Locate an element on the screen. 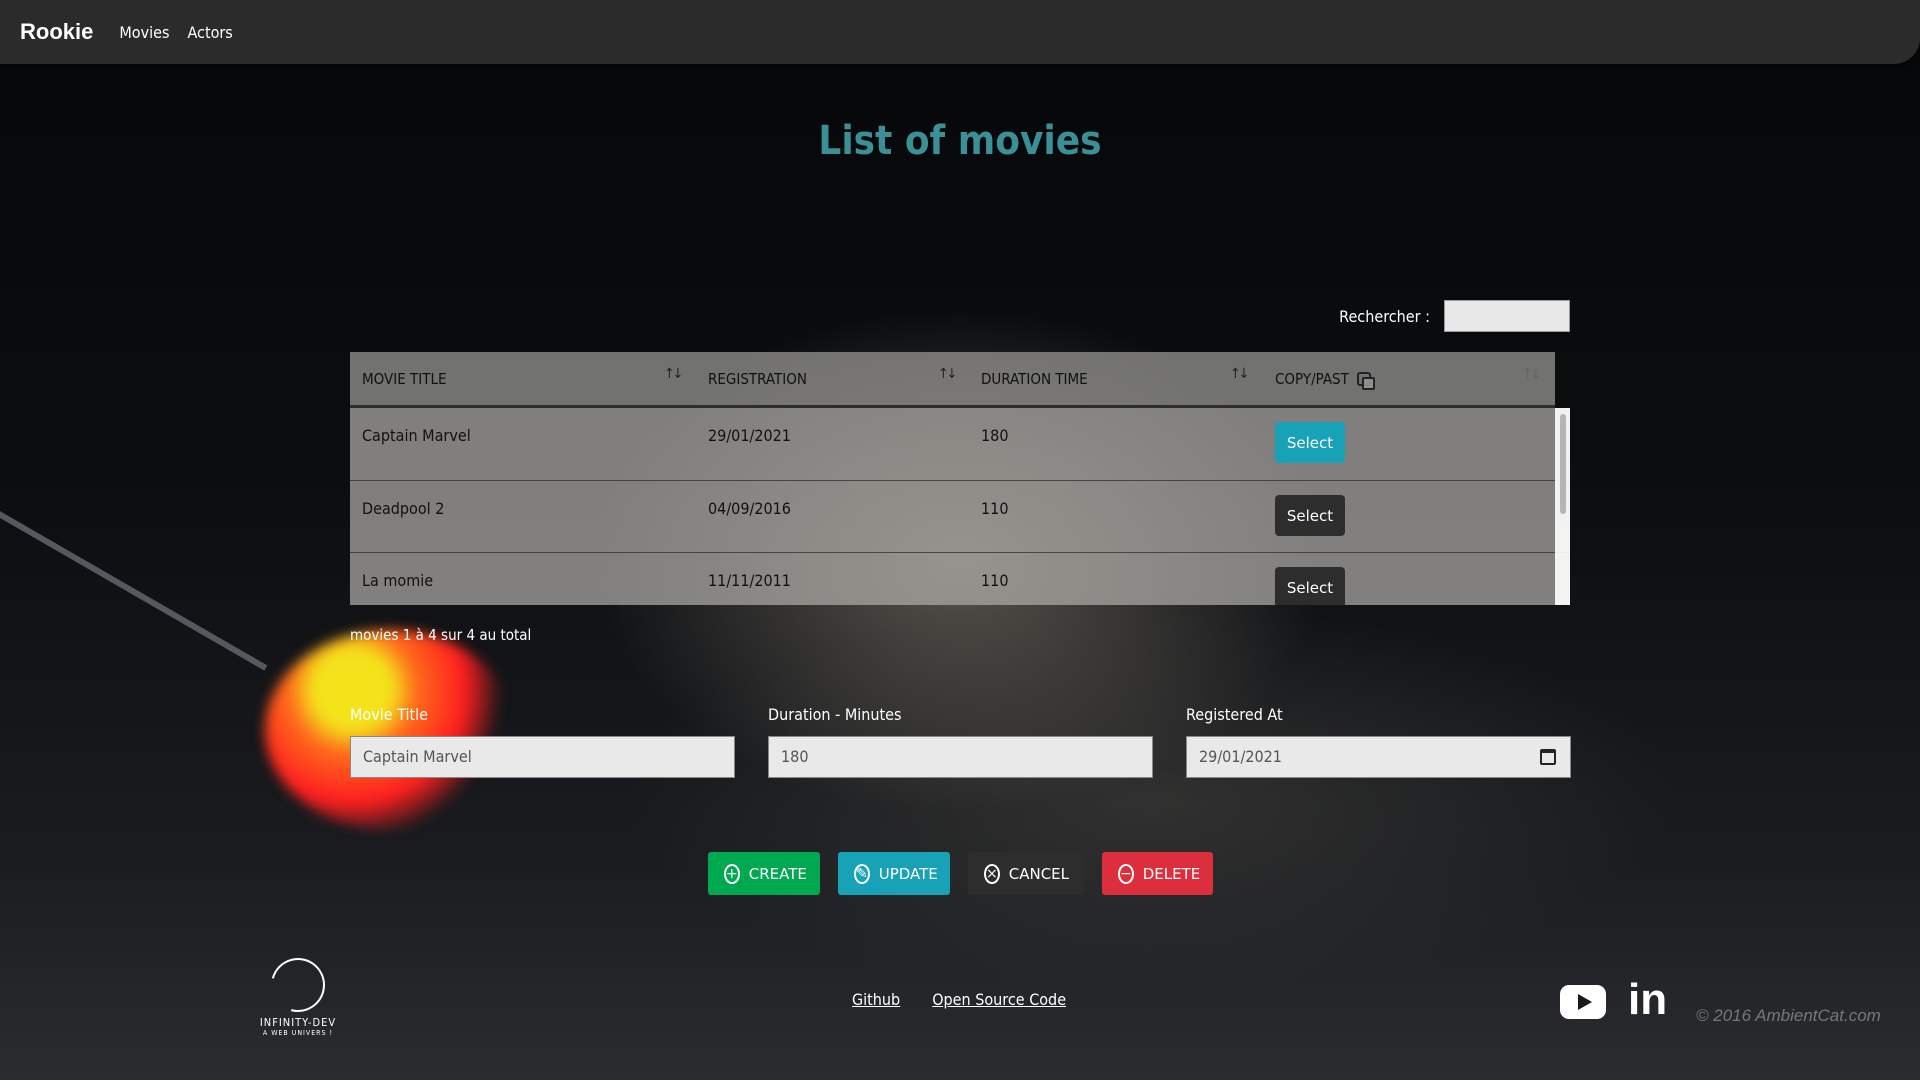 This screenshot has width=1920, height=1080. table-row: Deadpool 2 04/09/2016 110 Select is located at coordinates (960, 516).